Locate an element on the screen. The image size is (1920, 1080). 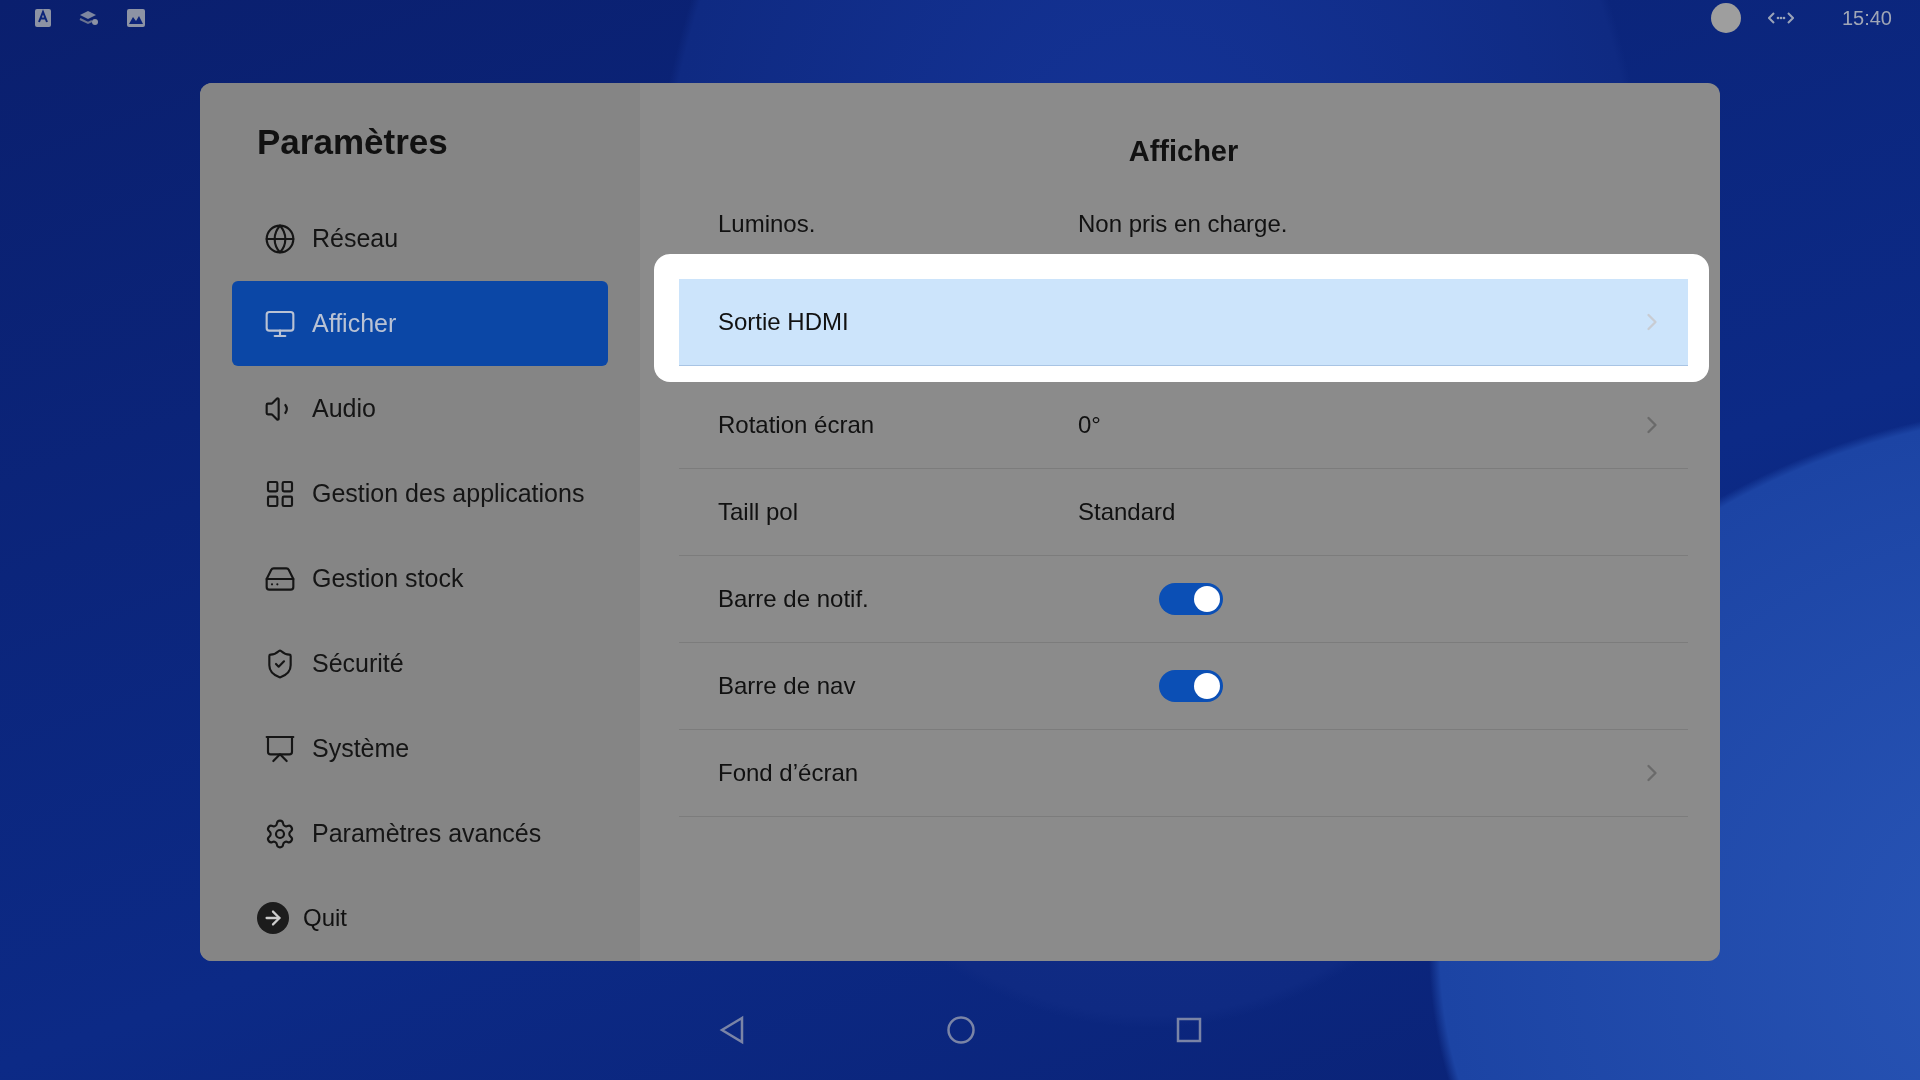
clock-time: 15:40 is located at coordinates (1866, 18).